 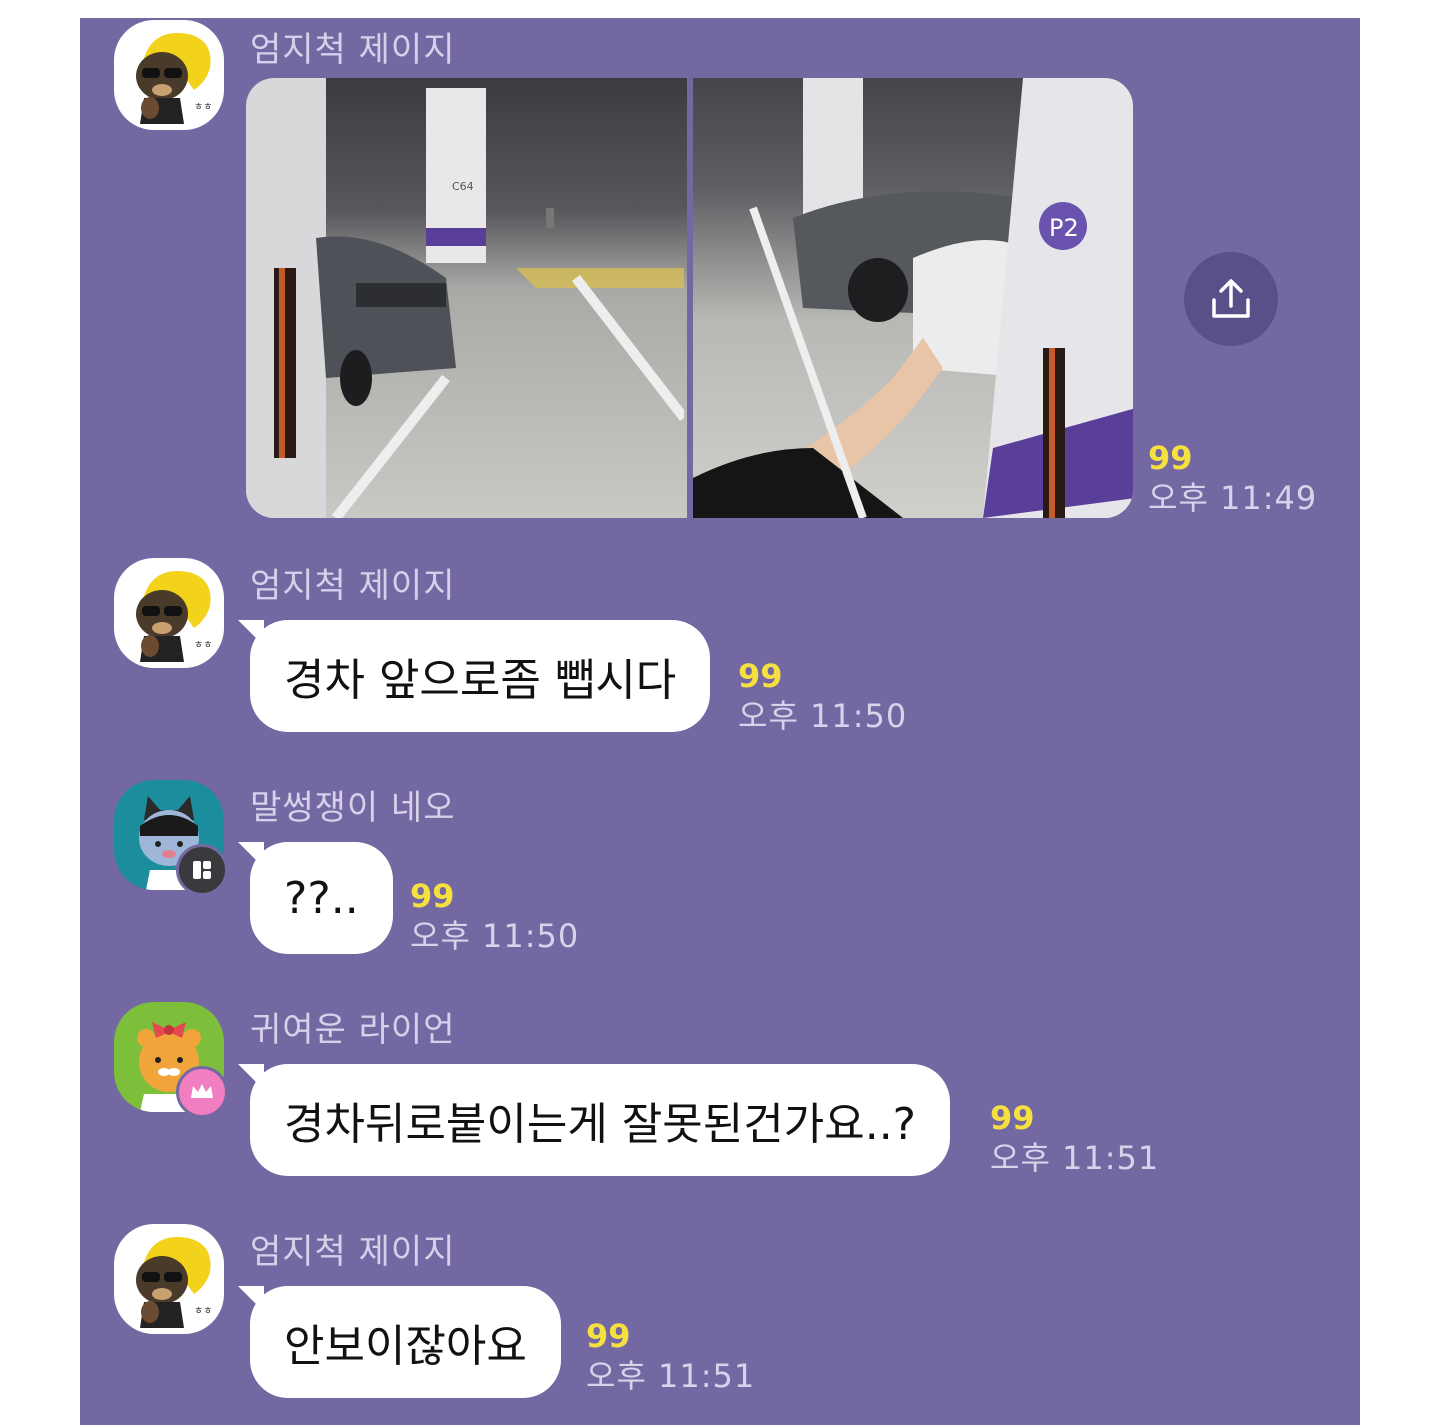 What do you see at coordinates (353, 808) in the screenshot?
I see `sender-name: 말썽쟁이 네오` at bounding box center [353, 808].